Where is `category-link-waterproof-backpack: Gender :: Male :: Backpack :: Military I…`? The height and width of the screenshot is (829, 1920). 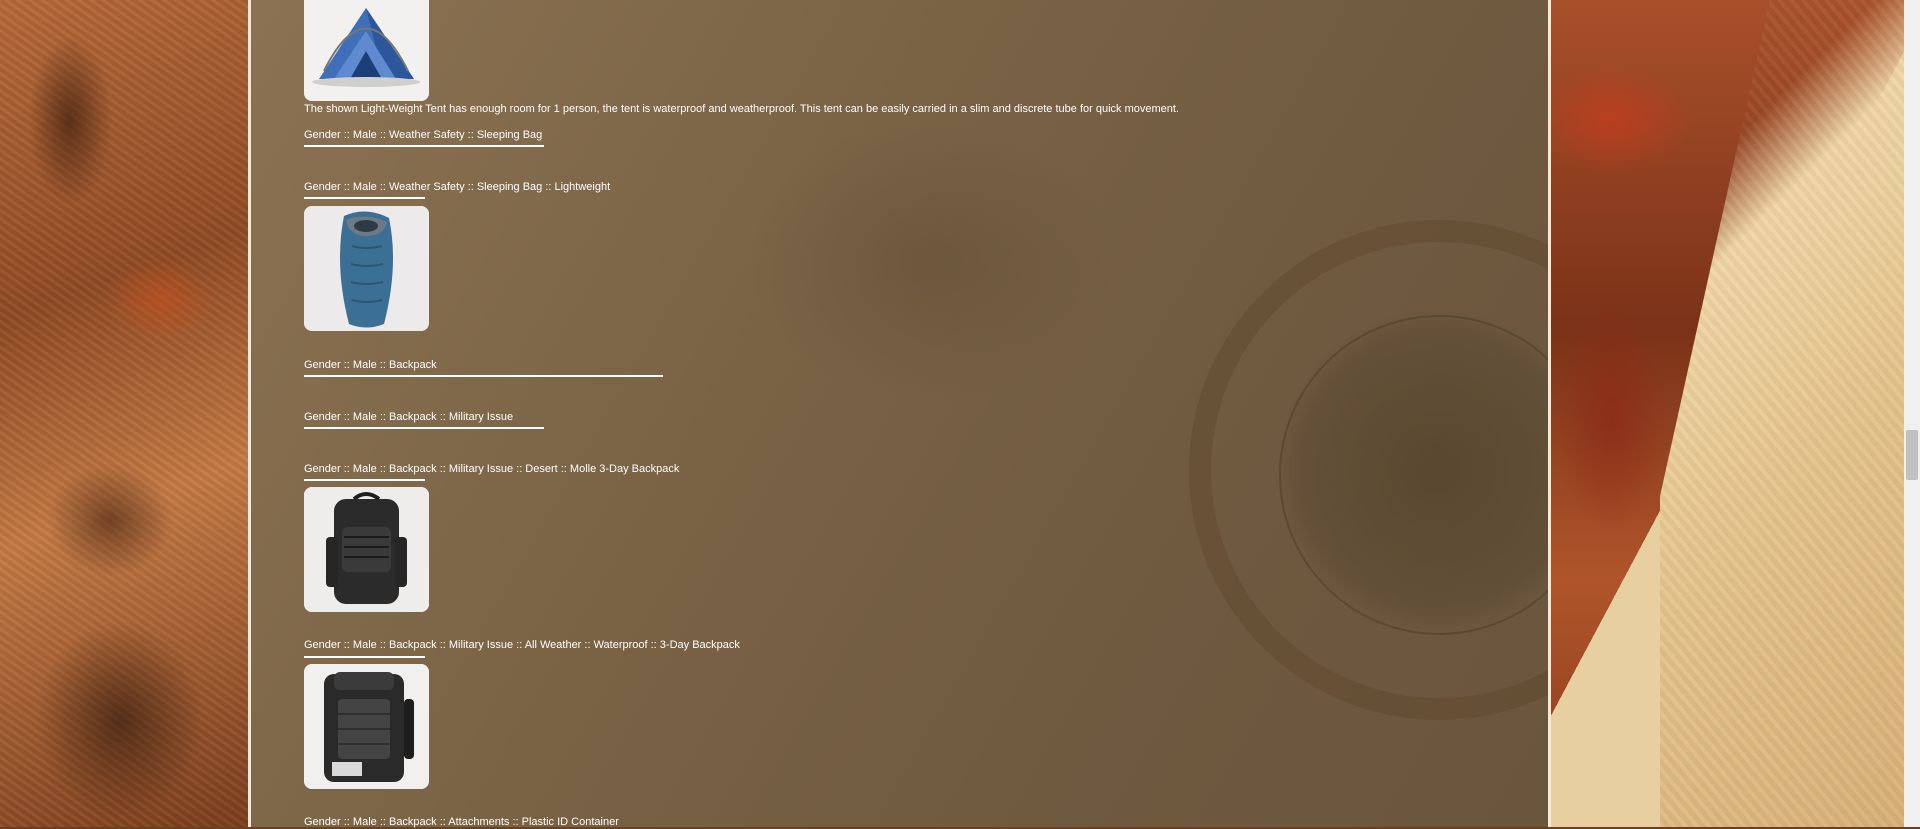
category-link-waterproof-backpack: Gender :: Male :: Backpack :: Military I… is located at coordinates (522, 645).